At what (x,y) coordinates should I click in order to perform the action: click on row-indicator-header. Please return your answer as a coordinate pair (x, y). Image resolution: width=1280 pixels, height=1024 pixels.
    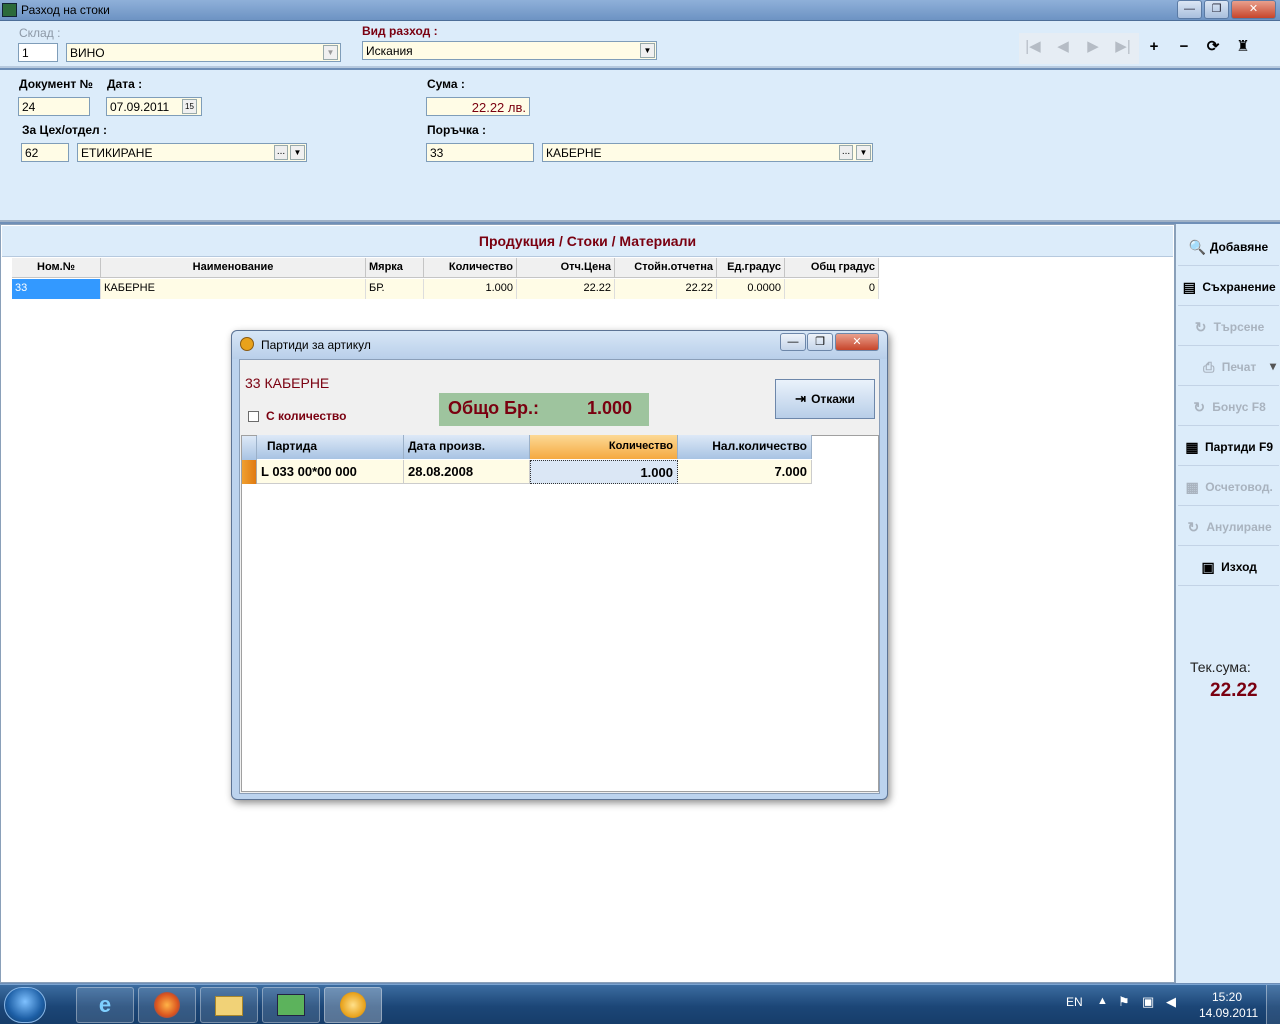
    Looking at the image, I should click on (249, 448).